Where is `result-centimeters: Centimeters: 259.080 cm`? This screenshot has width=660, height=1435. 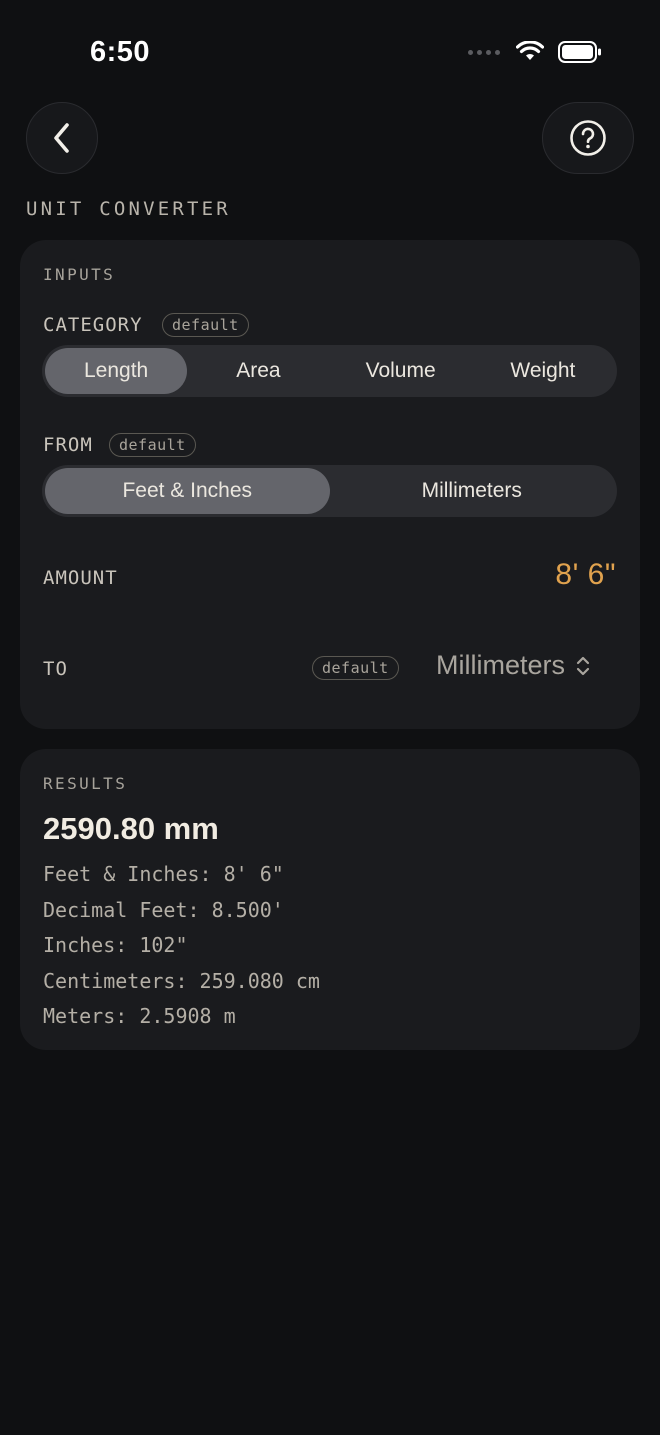 result-centimeters: Centimeters: 259.080 cm is located at coordinates (181, 980).